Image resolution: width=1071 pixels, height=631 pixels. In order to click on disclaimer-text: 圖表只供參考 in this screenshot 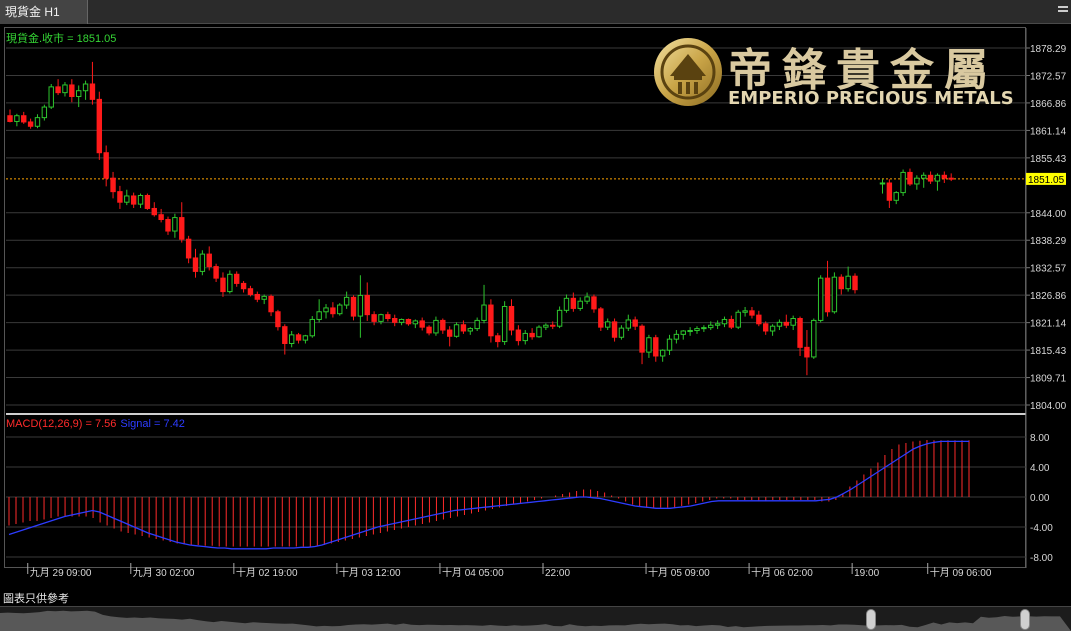, I will do `click(36, 599)`.